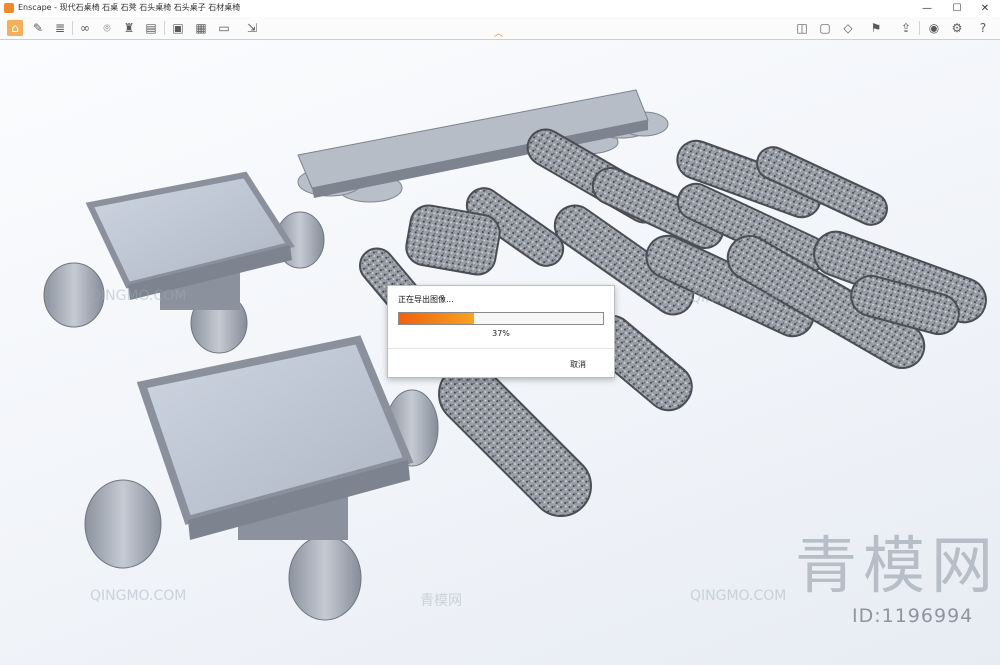  Describe the element at coordinates (437, 318) in the screenshot. I see `progress-fill` at that location.